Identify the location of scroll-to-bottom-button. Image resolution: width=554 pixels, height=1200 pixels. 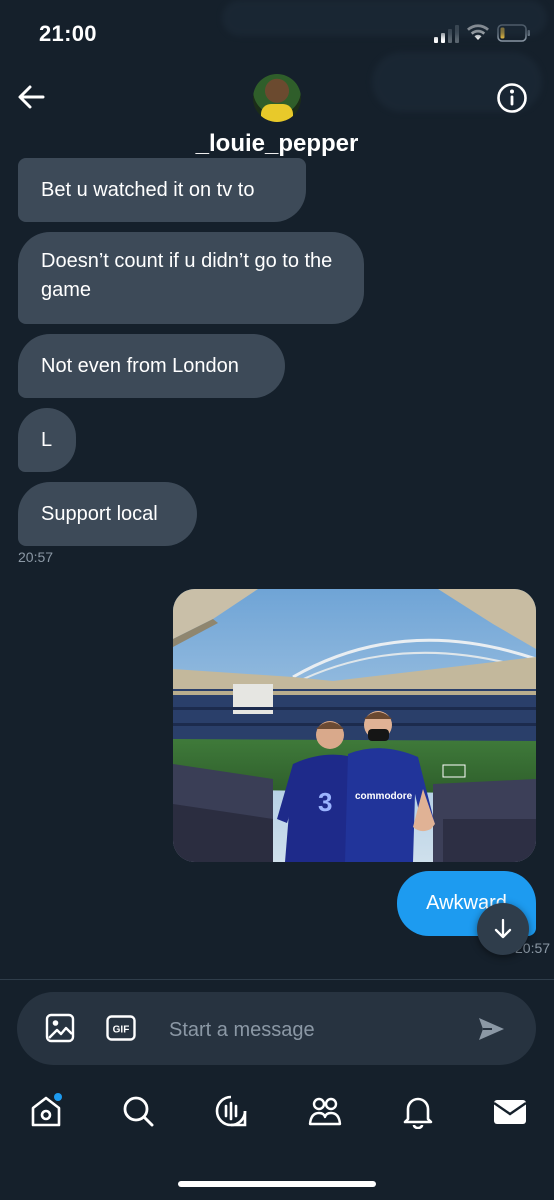
(503, 929).